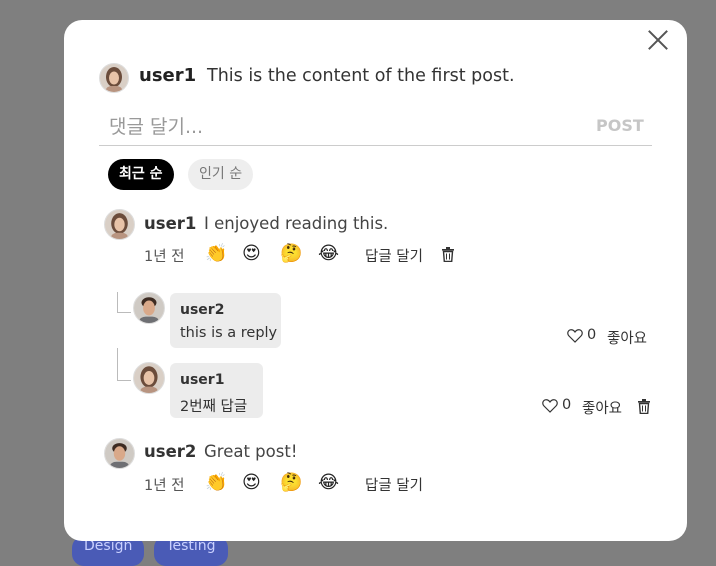 Image resolution: width=716 pixels, height=566 pixels. I want to click on comment-text: I enjoyed reading this., so click(296, 223).